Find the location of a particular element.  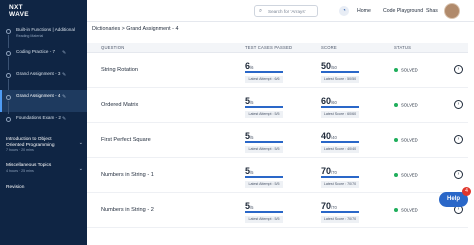

streak-icon: ◔ is located at coordinates (344, 11).